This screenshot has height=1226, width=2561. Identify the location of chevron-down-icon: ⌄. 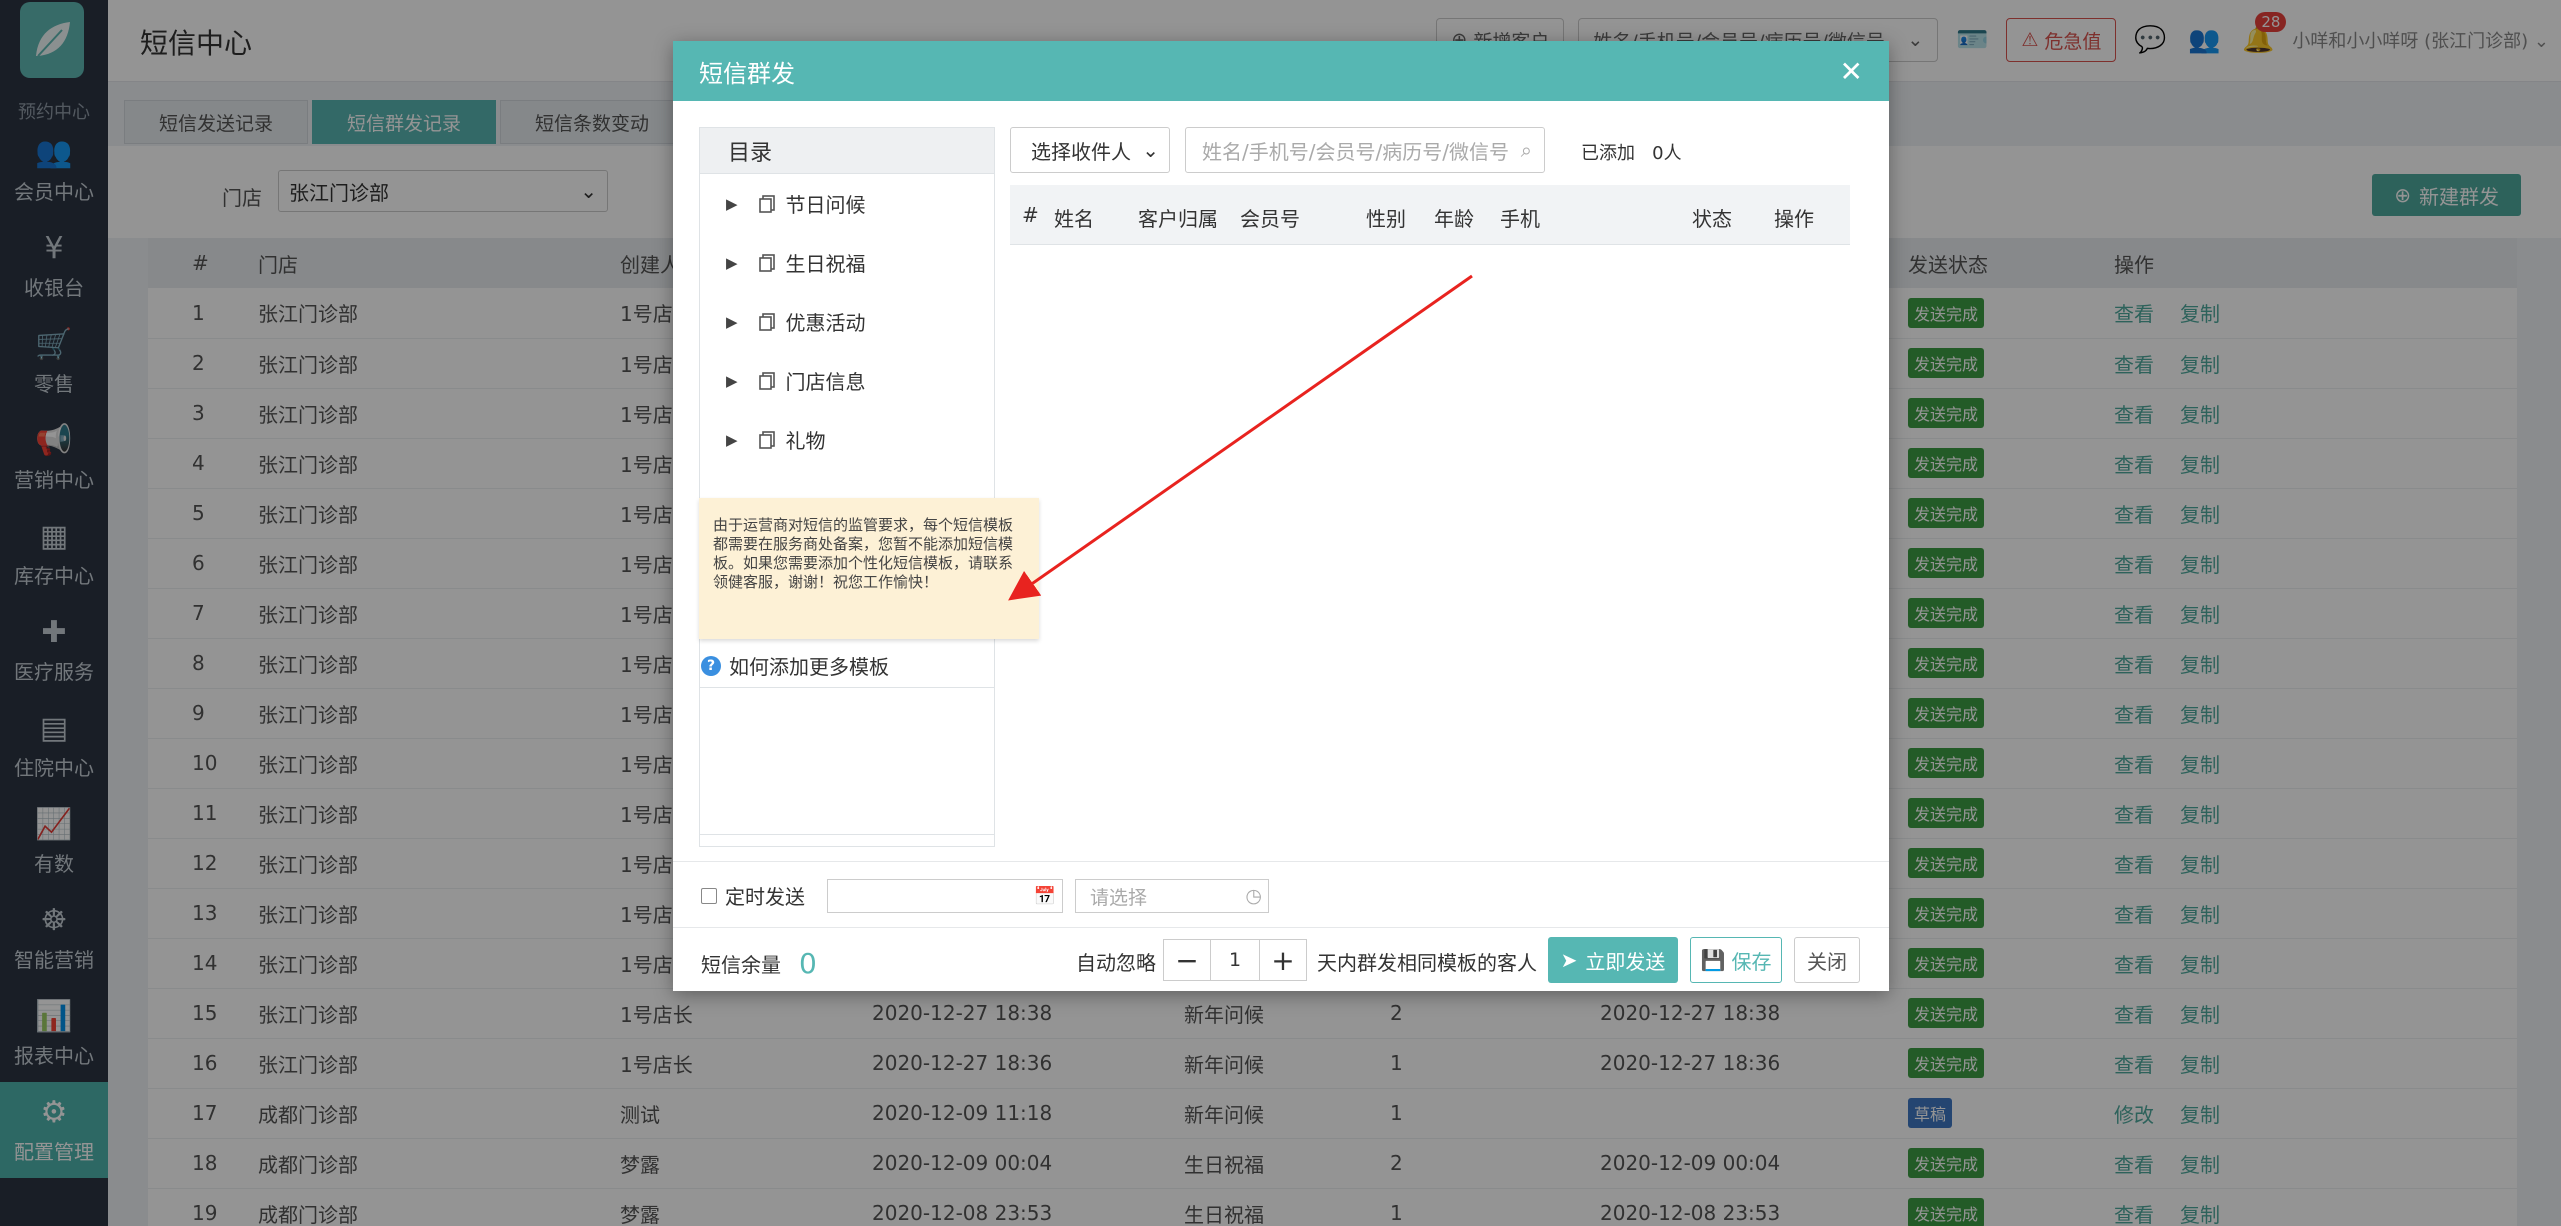
(1150, 150).